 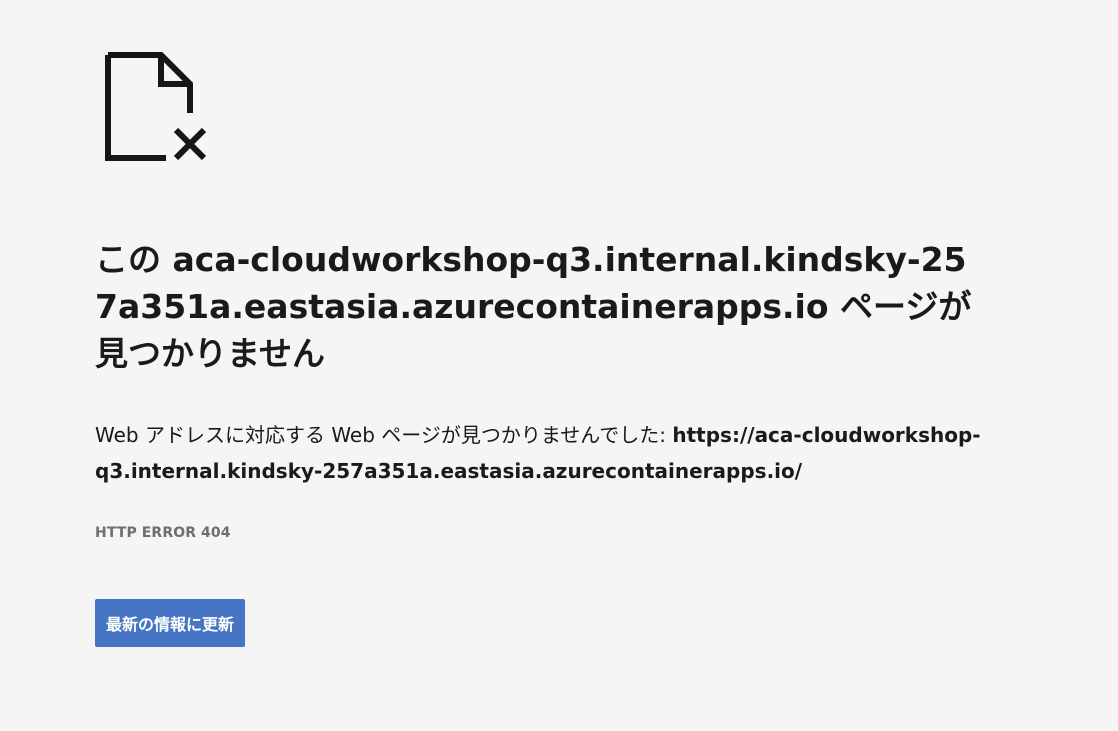 I want to click on refresh-button: 最新の情報に更新, so click(x=170, y=623).